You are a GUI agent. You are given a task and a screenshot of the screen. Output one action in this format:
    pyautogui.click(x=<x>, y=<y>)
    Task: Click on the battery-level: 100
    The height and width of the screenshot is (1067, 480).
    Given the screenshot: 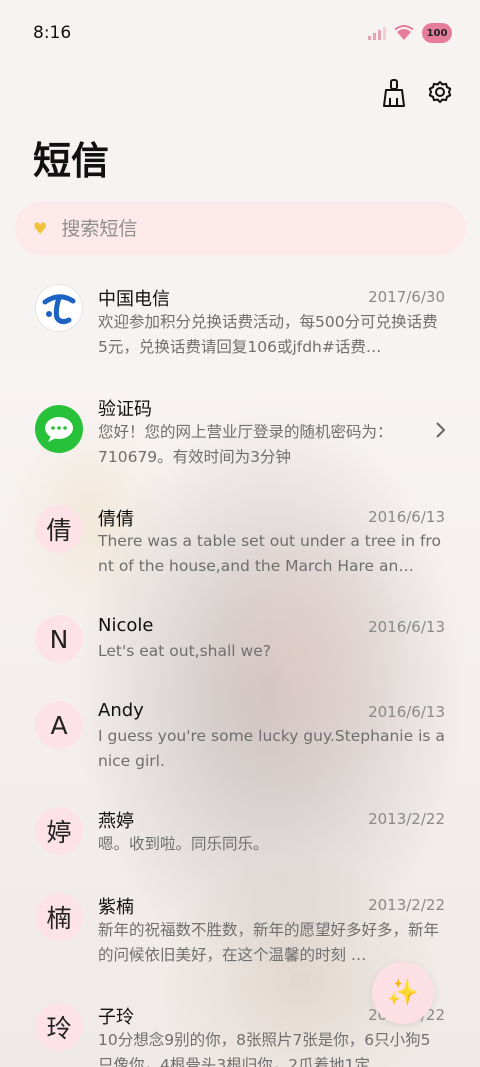 What is the action you would take?
    pyautogui.click(x=437, y=33)
    